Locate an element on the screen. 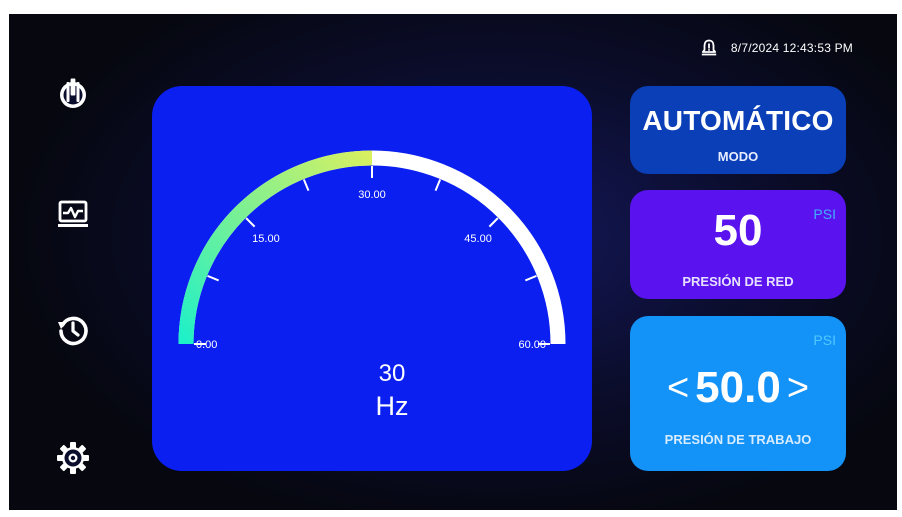 The width and height of the screenshot is (902, 517). decrease-pressure-button: < is located at coordinates (678, 388).